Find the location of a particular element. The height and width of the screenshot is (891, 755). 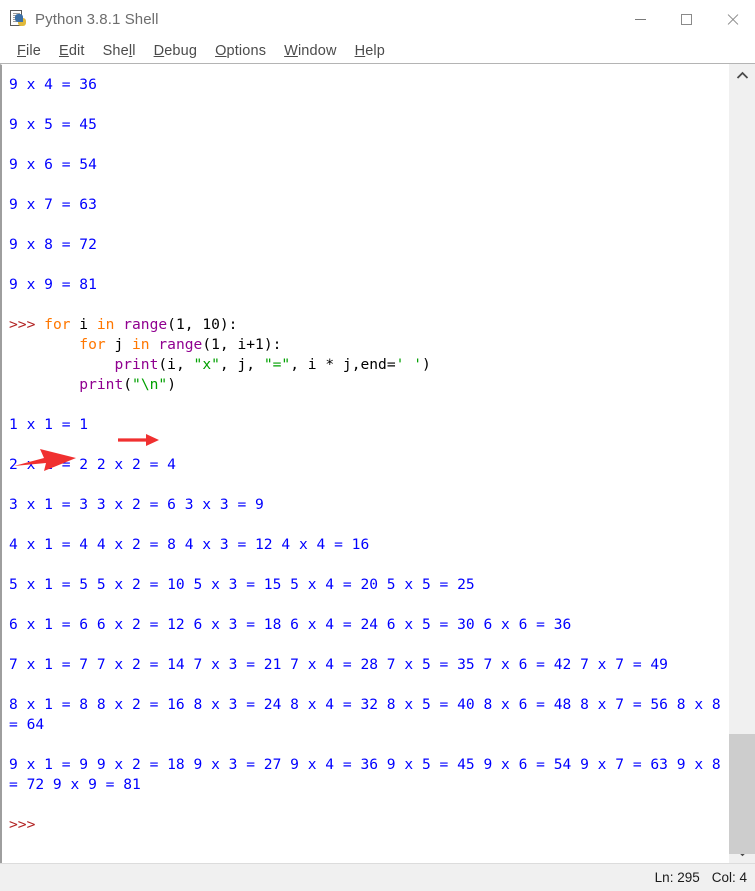

vertical-scrollbar is located at coordinates (741, 463).